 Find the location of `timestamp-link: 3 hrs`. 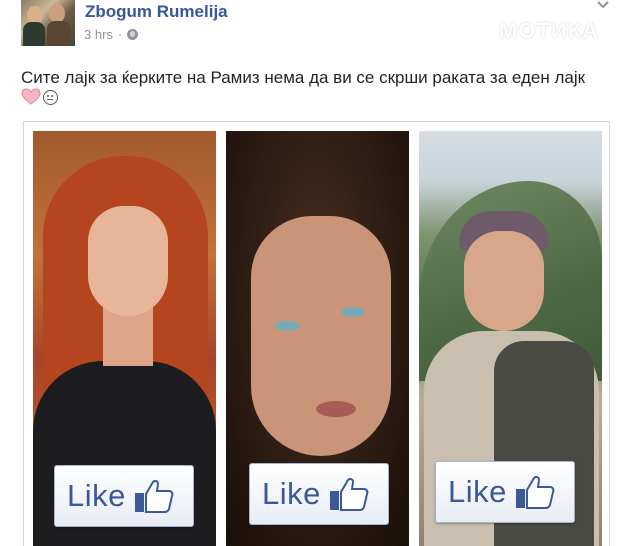

timestamp-link: 3 hrs is located at coordinates (98, 34).